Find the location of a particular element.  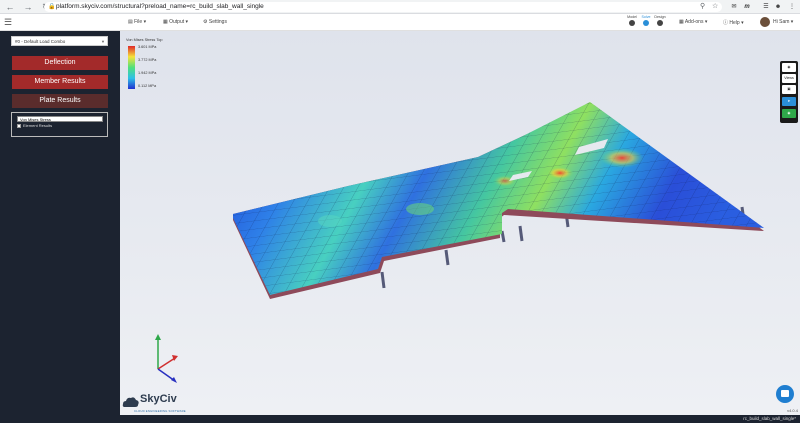

model-mode-button: Model is located at coordinates (632, 20).